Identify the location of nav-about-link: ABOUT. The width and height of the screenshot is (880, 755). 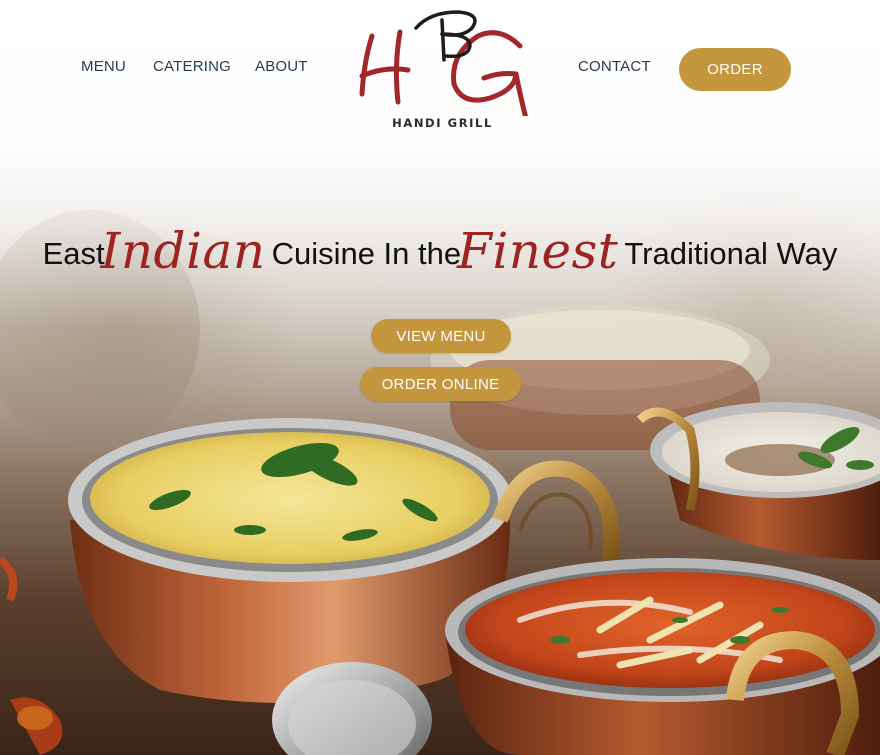
(281, 66).